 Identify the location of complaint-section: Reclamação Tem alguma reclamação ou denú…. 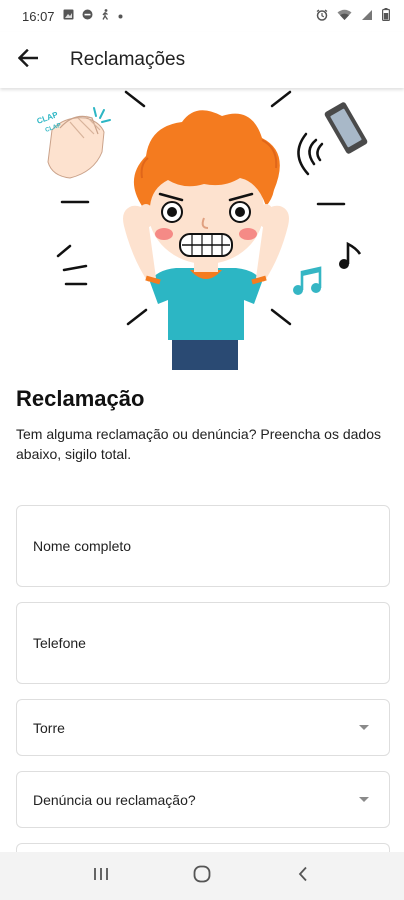
(203, 425).